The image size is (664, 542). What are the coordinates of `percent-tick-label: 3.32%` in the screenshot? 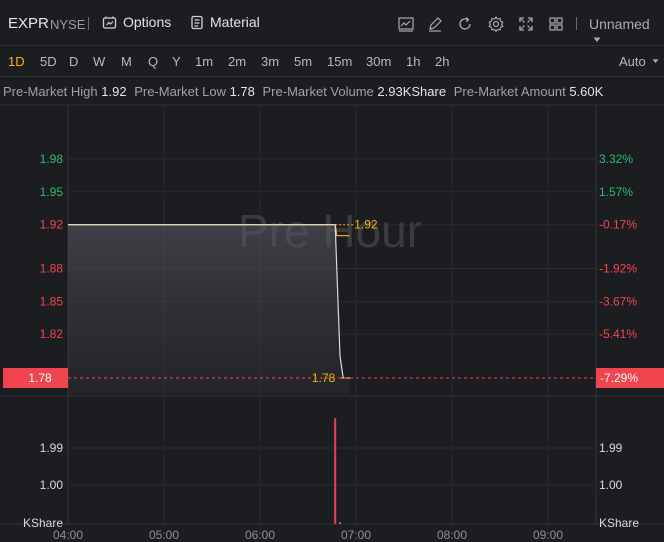 It's located at (616, 159).